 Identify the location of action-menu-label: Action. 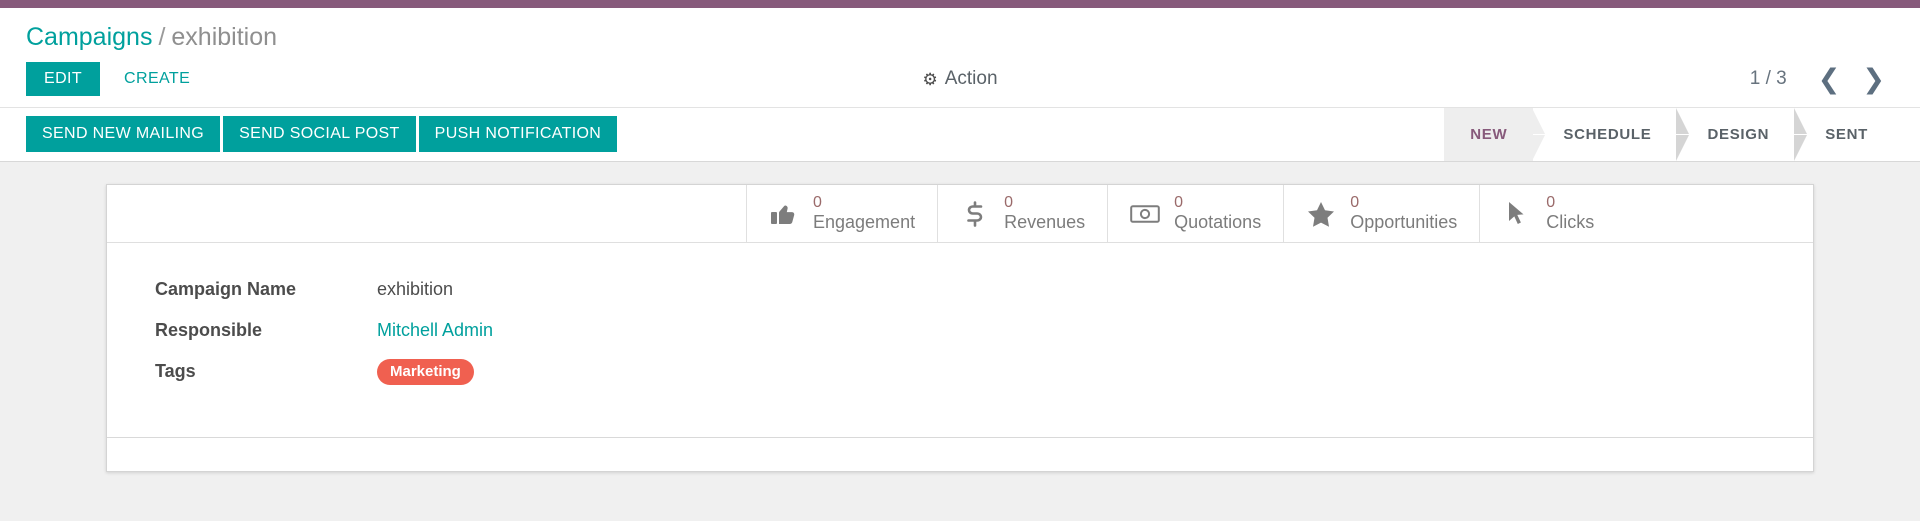
(971, 78).